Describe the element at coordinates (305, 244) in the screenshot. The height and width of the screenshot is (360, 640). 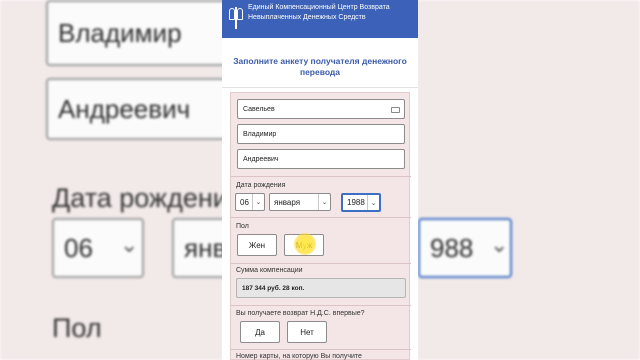
I see `touch-cursor-highlight` at that location.